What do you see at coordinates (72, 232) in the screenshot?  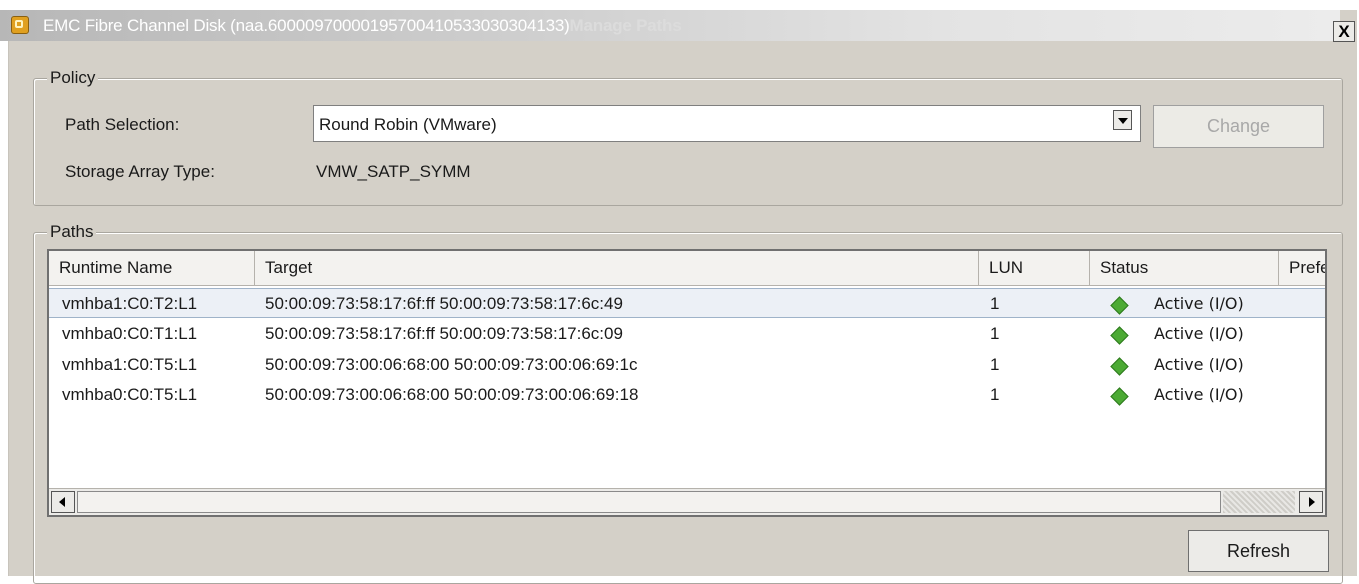 I see `paths-legend: Paths` at bounding box center [72, 232].